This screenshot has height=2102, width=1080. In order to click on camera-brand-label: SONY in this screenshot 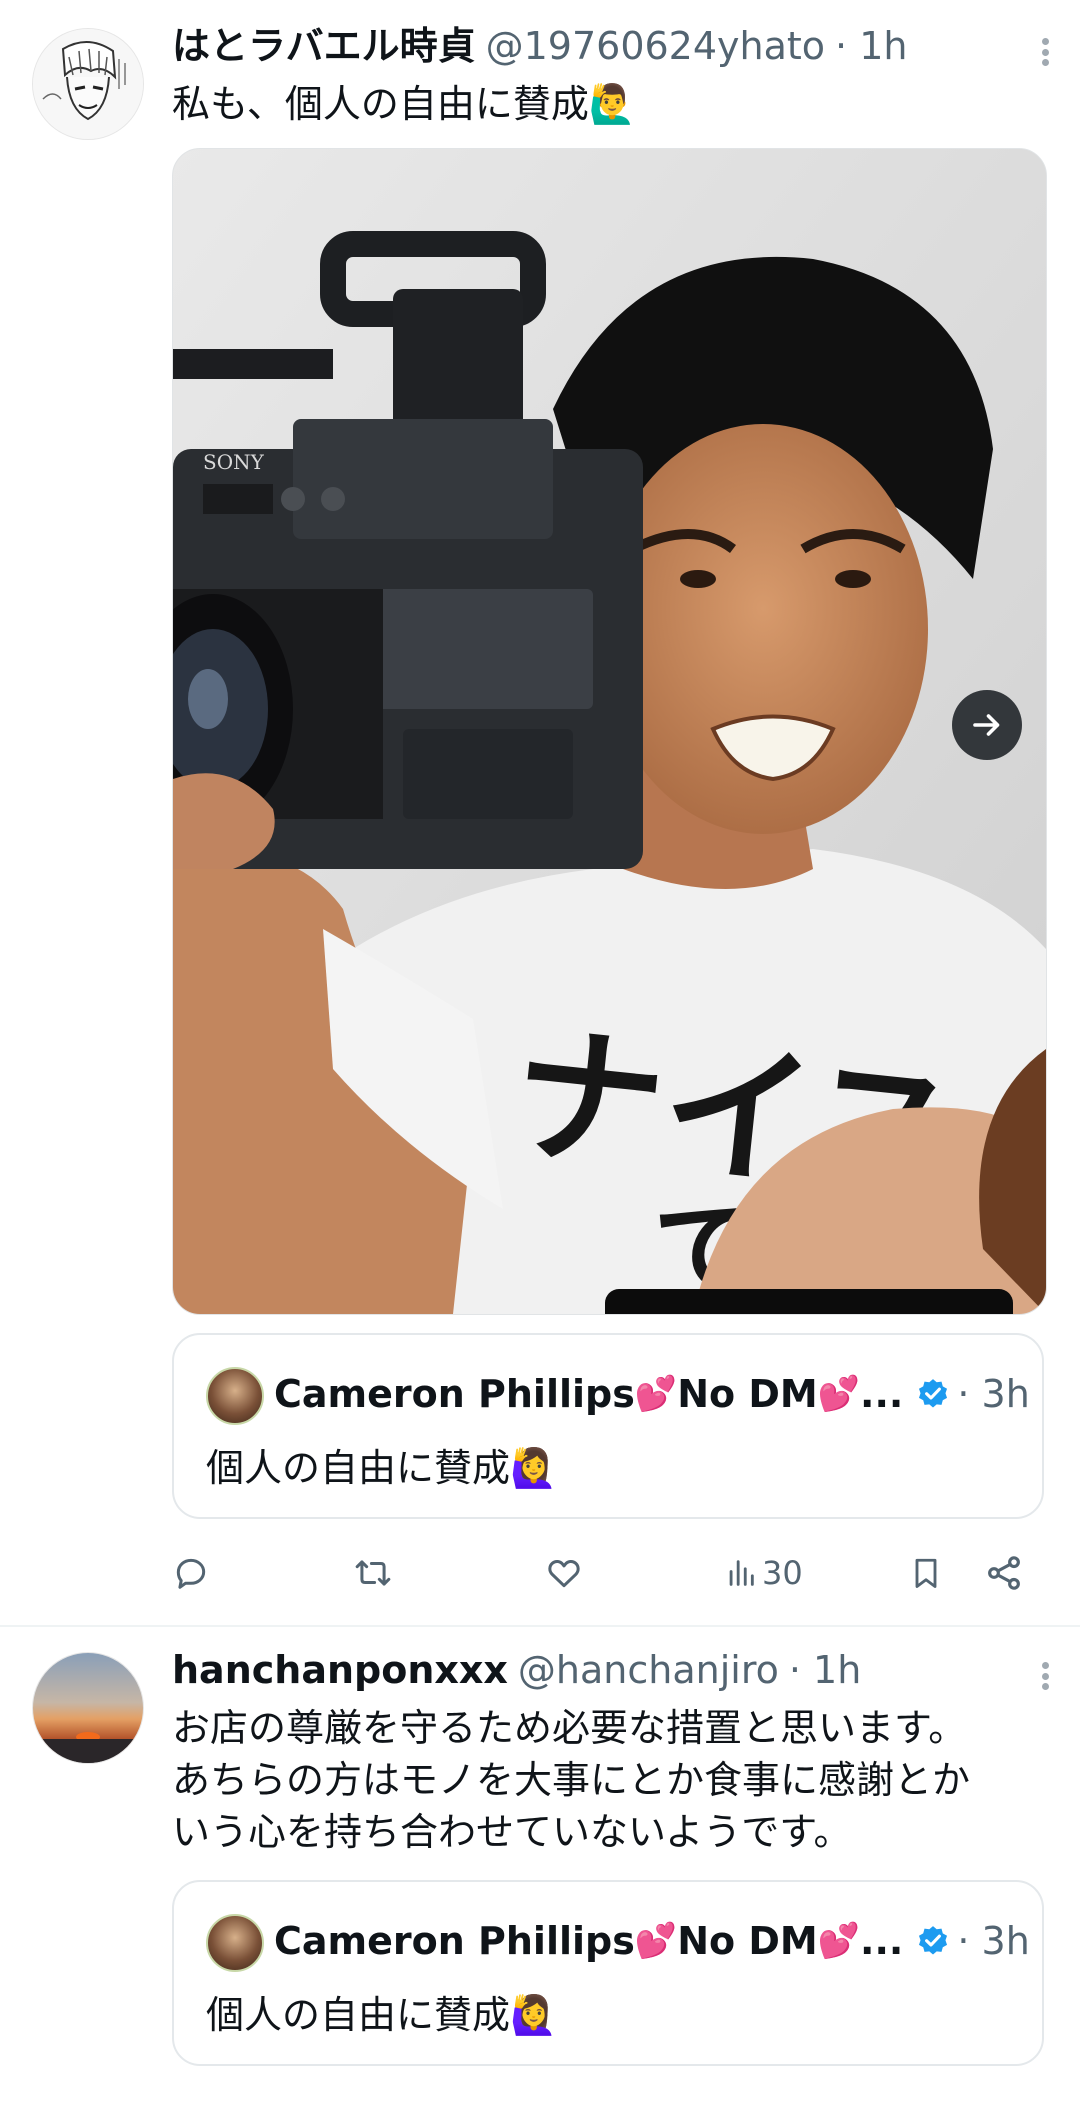, I will do `click(234, 462)`.